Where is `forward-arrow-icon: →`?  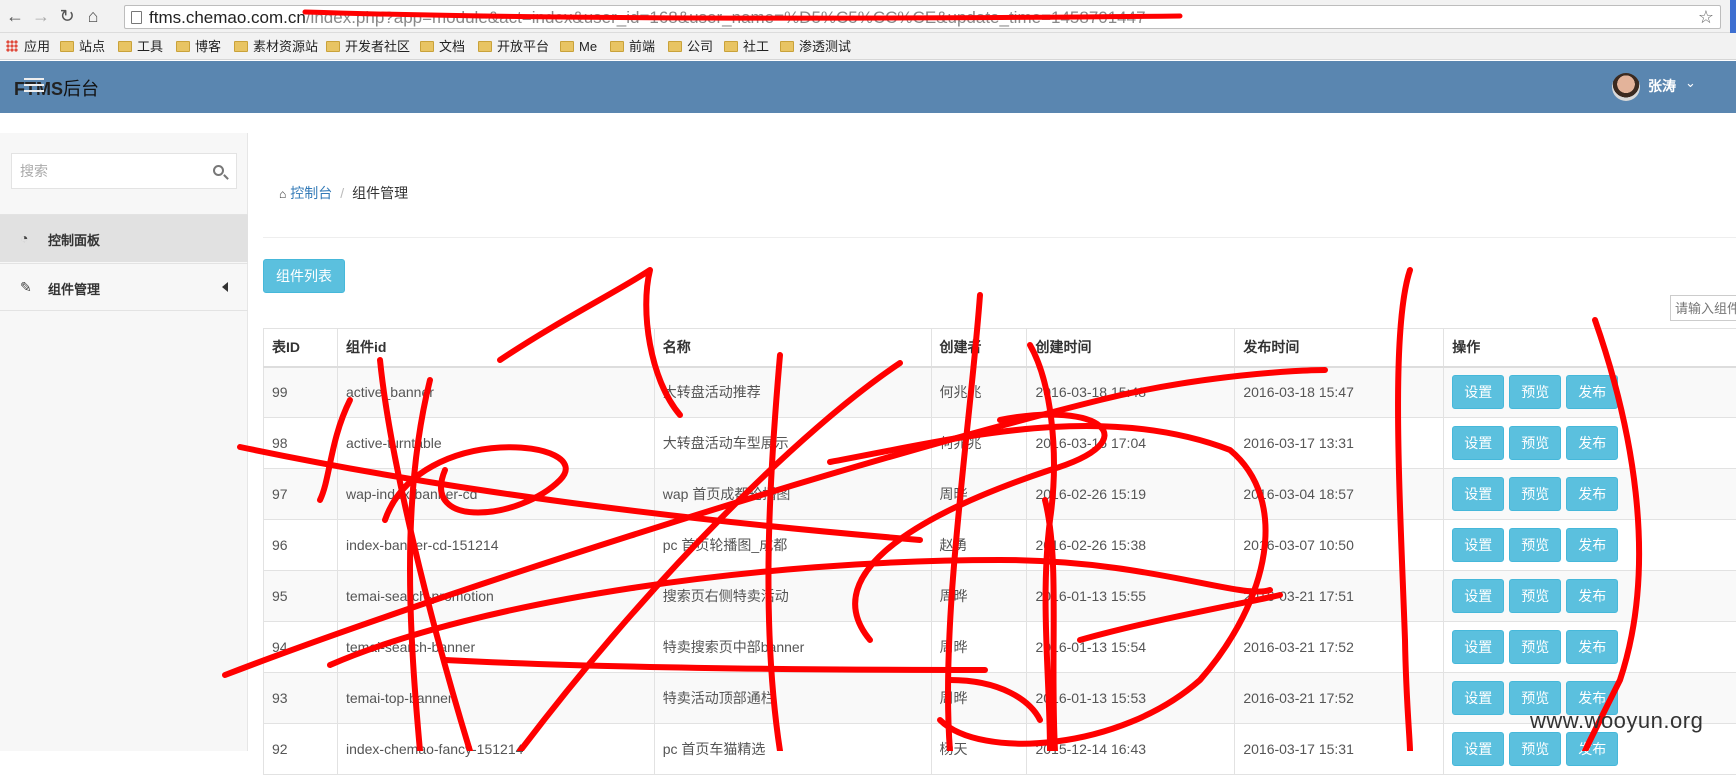
forward-arrow-icon: → is located at coordinates (41, 16).